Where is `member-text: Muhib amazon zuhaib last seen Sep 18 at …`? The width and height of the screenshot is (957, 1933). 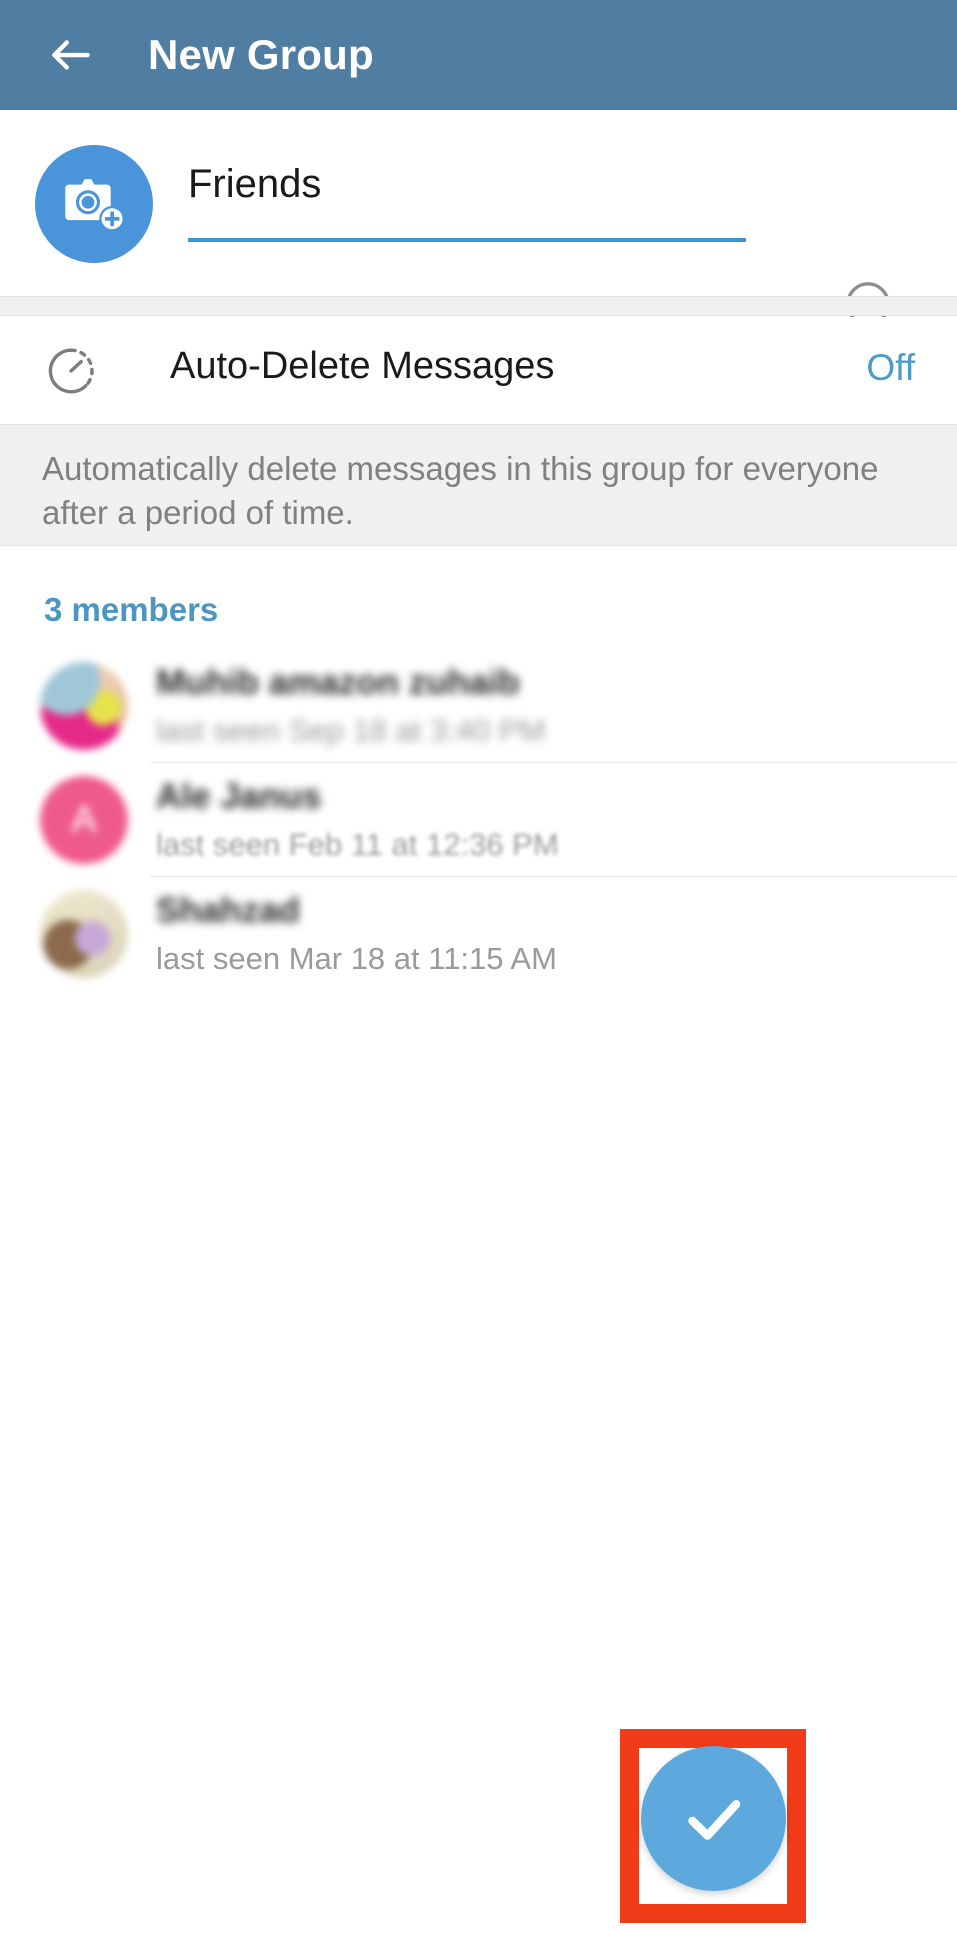 member-text: Muhib amazon zuhaib last seen Sep 18 at … is located at coordinates (350, 706).